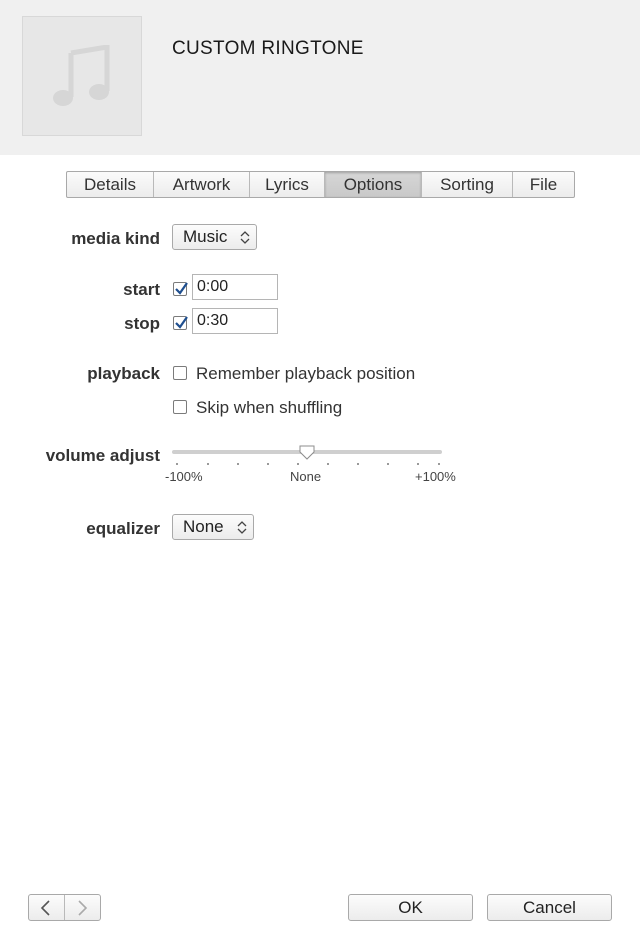  Describe the element at coordinates (180, 373) in the screenshot. I see `remember-position-checkbox` at that location.